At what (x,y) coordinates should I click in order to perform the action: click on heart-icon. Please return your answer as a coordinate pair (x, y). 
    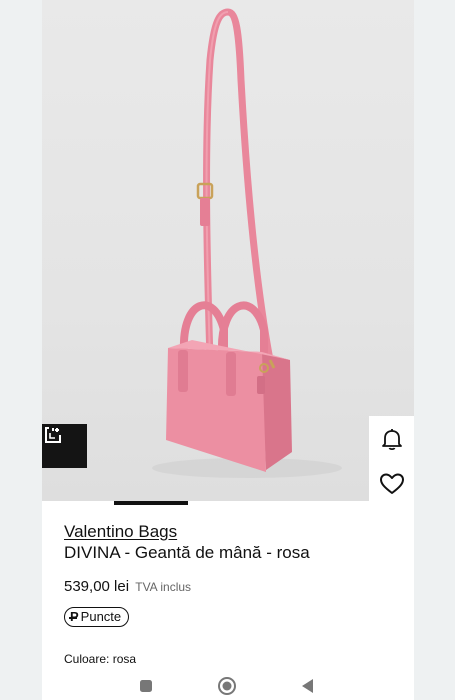
    Looking at the image, I should click on (391, 483).